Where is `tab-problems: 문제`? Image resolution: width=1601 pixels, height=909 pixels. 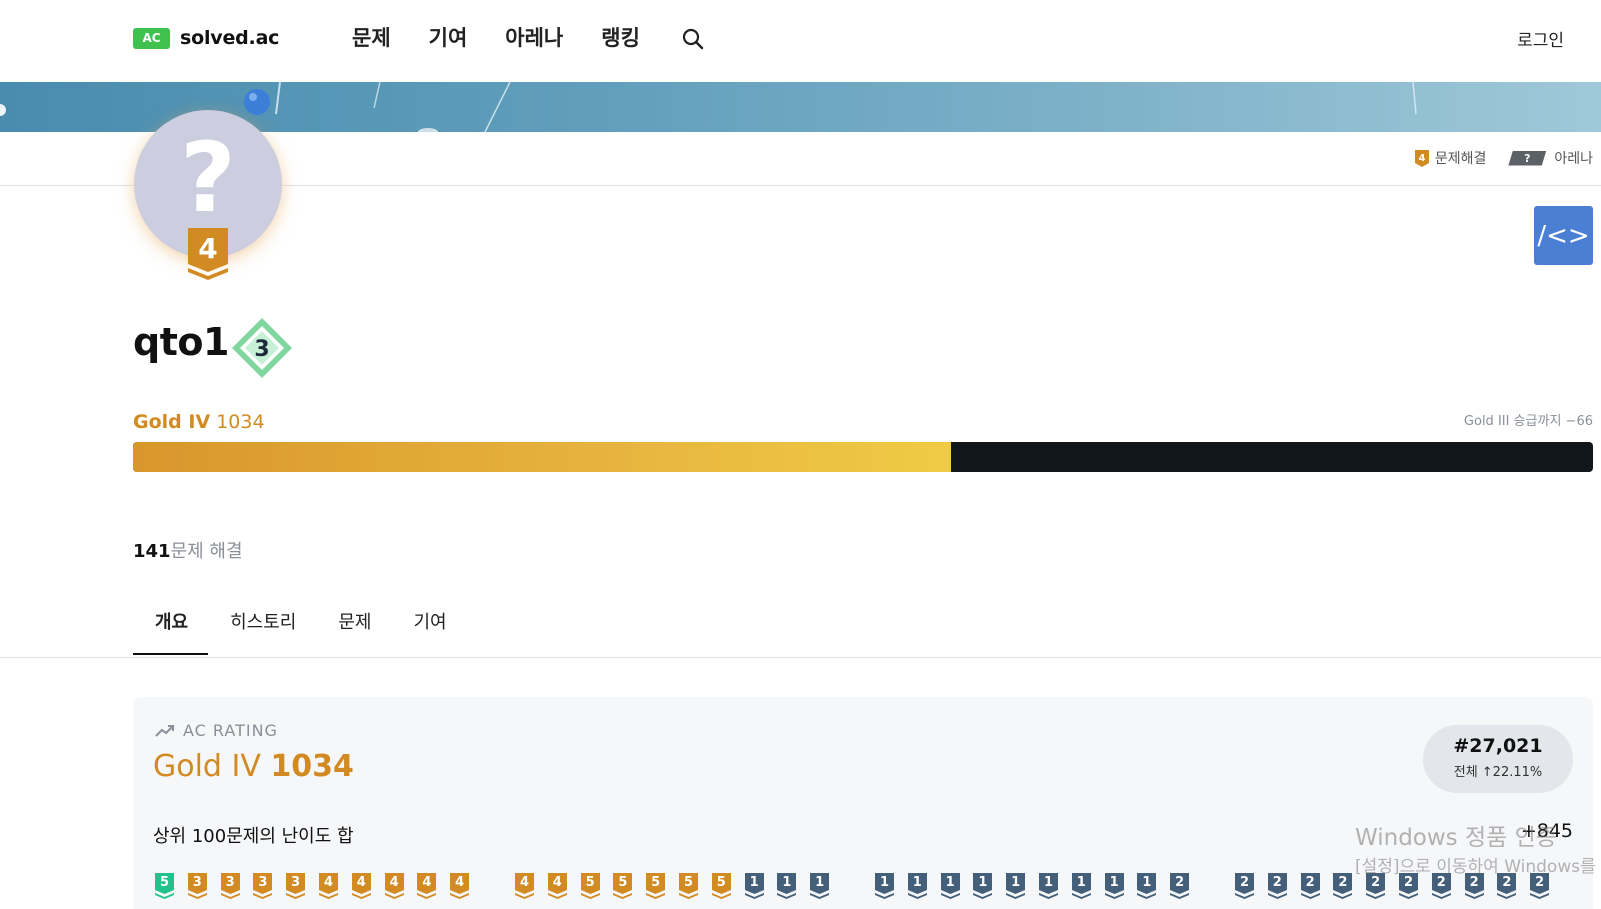 tab-problems: 문제 is located at coordinates (353, 627).